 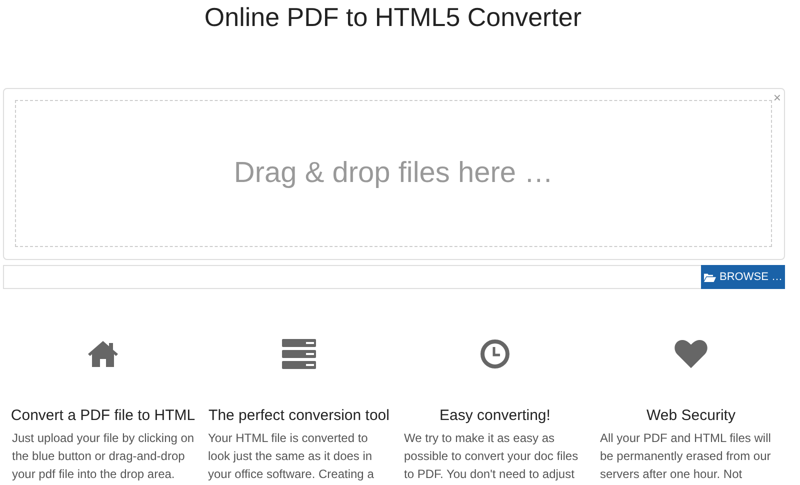 I want to click on clock-icon, so click(x=495, y=354).